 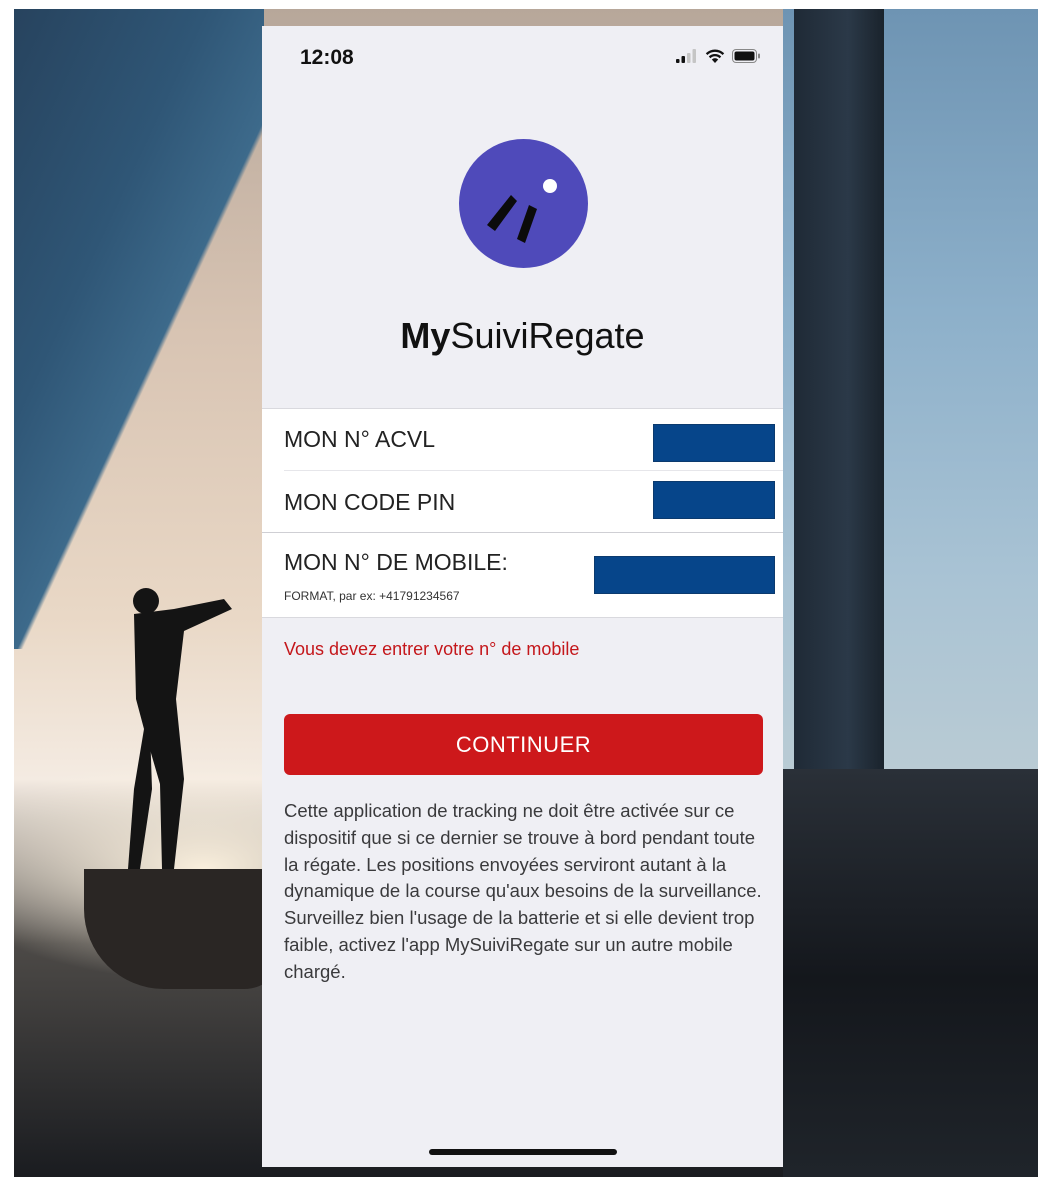 I want to click on app-title: MySuiviRegate, so click(x=522, y=336).